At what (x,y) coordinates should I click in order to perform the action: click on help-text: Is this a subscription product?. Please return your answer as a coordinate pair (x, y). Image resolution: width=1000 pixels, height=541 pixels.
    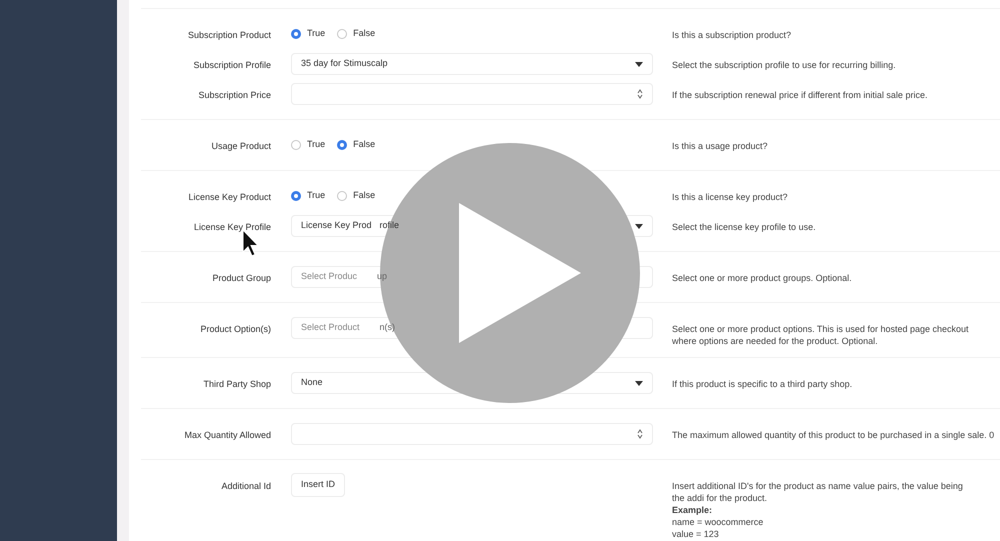
    Looking at the image, I should click on (732, 35).